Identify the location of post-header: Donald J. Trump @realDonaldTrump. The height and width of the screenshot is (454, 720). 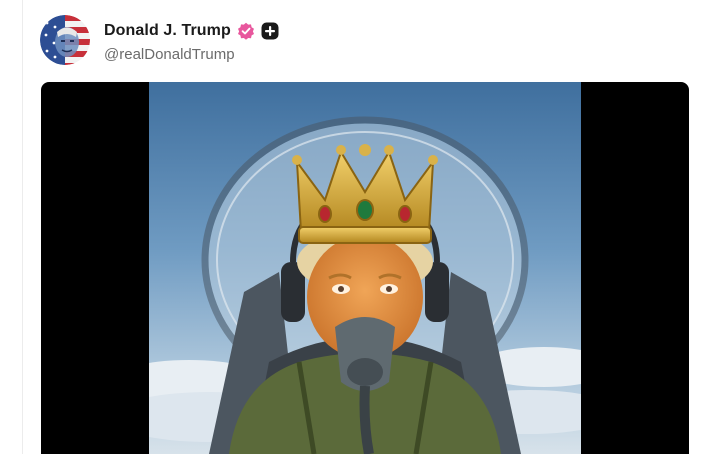
(159, 40).